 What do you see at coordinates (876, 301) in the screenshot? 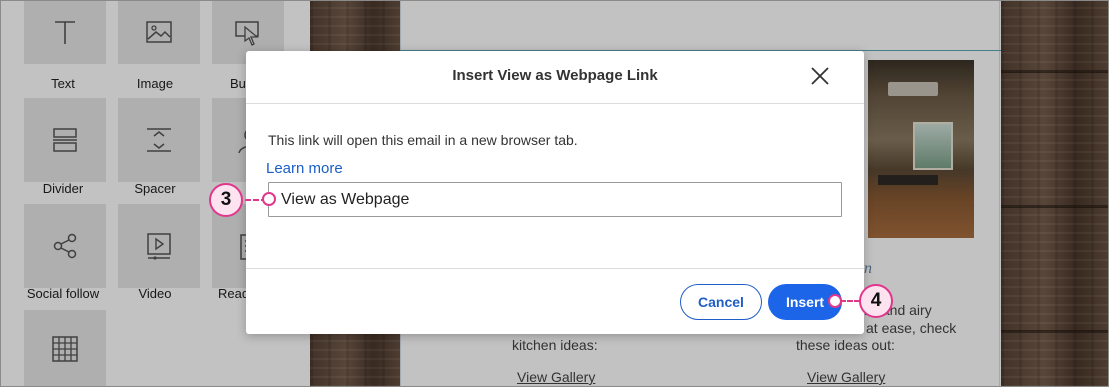
I see `step-4-callout: 4` at bounding box center [876, 301].